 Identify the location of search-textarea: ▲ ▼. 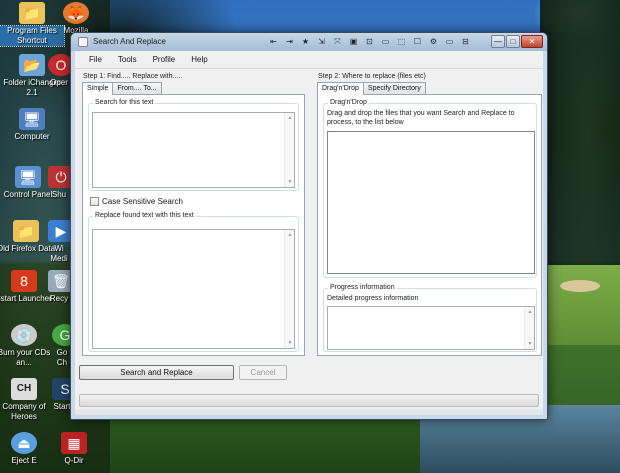
(193, 150).